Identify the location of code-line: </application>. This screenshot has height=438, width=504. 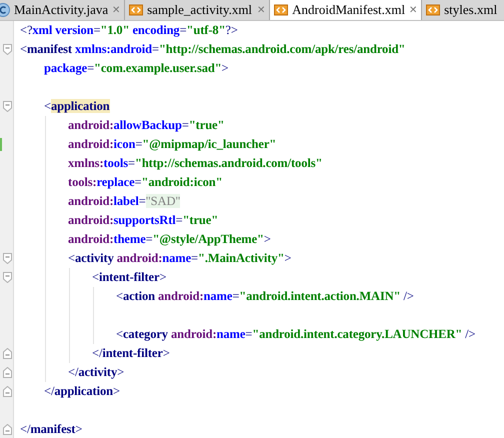
(81, 391).